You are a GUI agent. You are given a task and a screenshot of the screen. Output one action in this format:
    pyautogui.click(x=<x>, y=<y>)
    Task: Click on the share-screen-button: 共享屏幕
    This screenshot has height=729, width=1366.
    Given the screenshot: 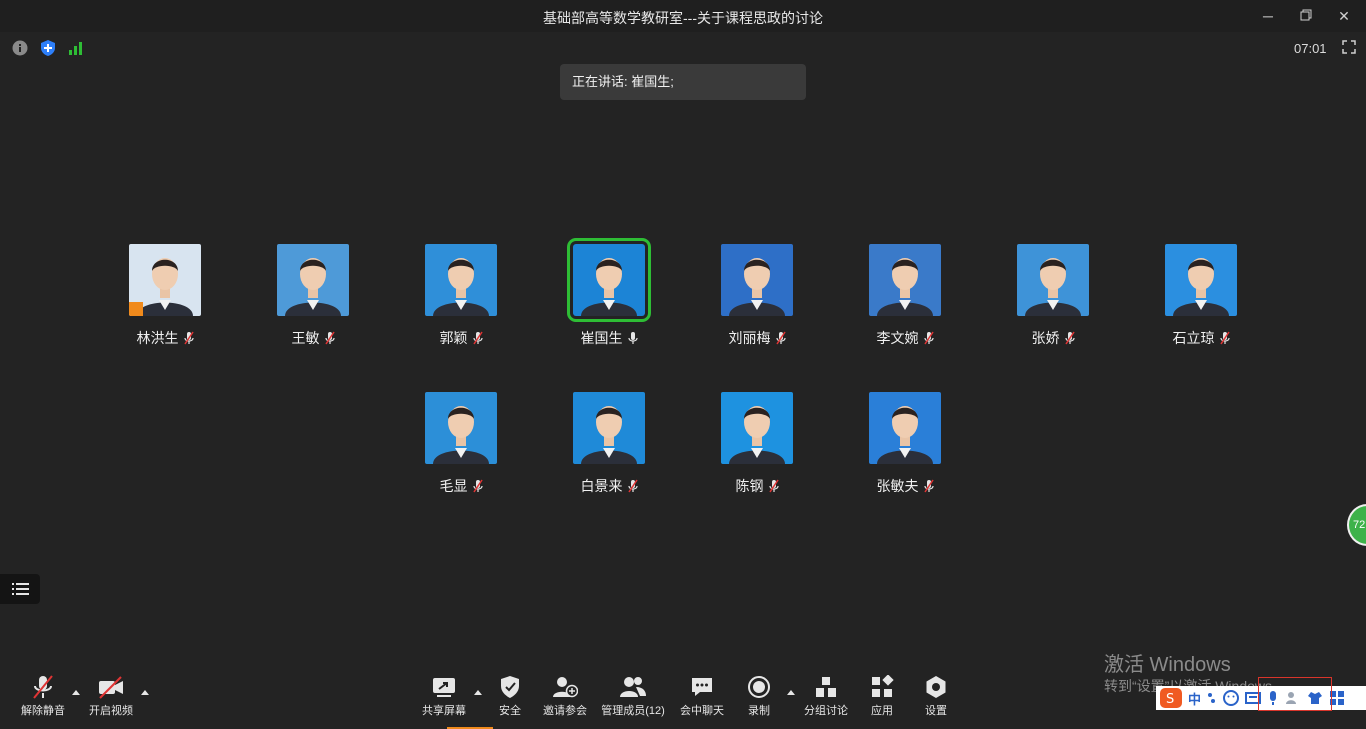 What is the action you would take?
    pyautogui.click(x=444, y=695)
    